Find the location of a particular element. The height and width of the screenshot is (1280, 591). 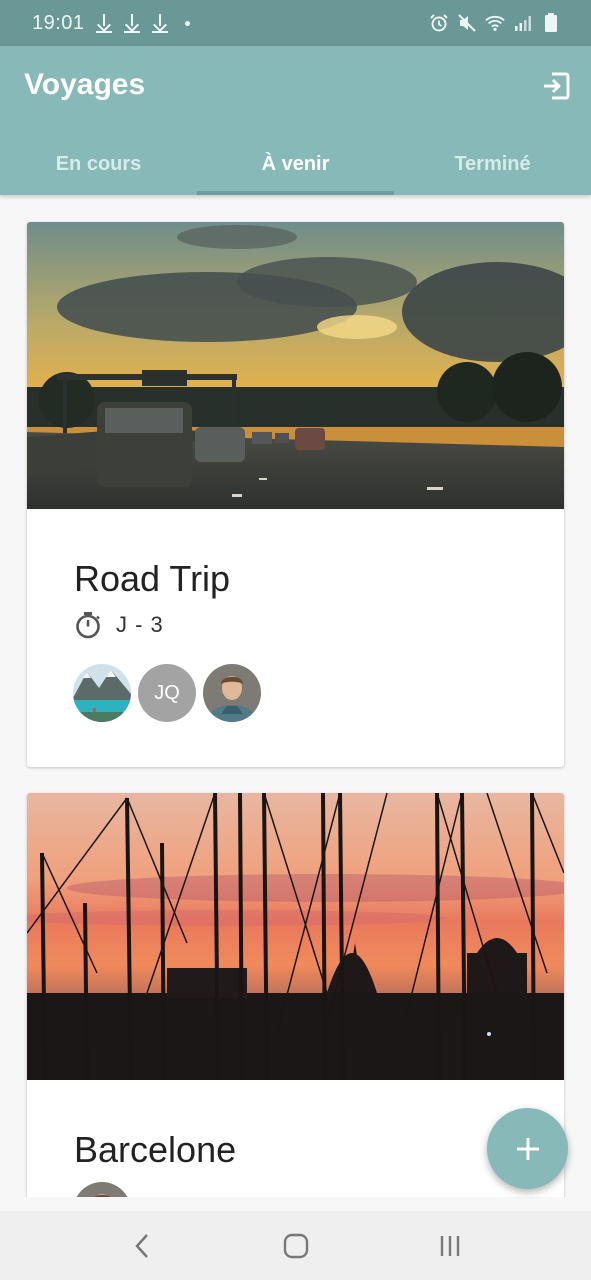

wifi-icon is located at coordinates (495, 23).